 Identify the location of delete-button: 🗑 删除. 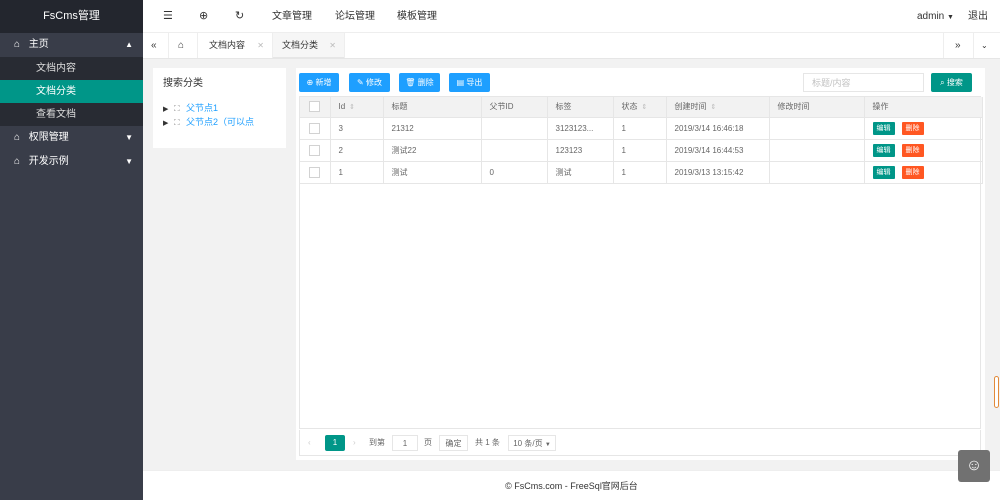
(419, 82).